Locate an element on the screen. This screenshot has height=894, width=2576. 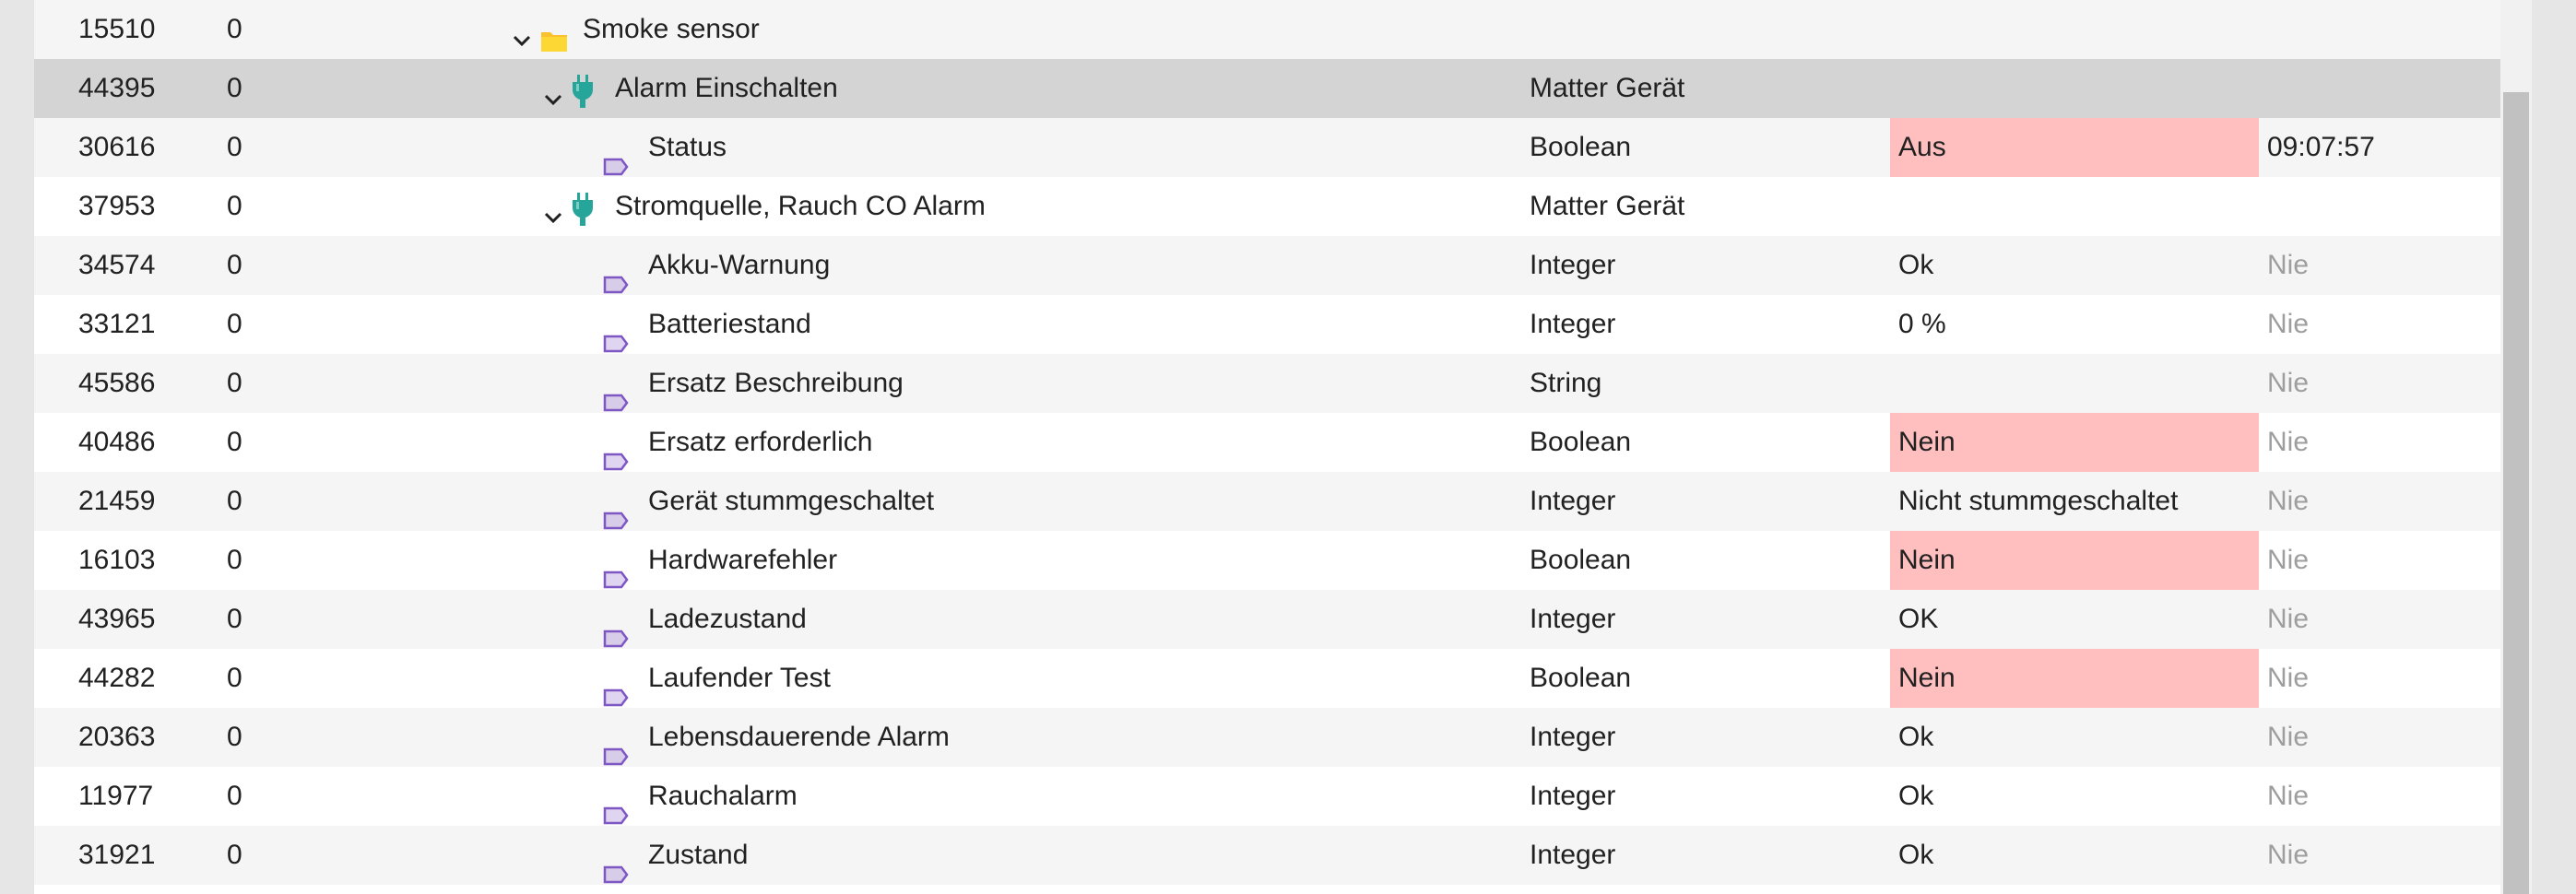
row-value: 0 % is located at coordinates (1922, 324).